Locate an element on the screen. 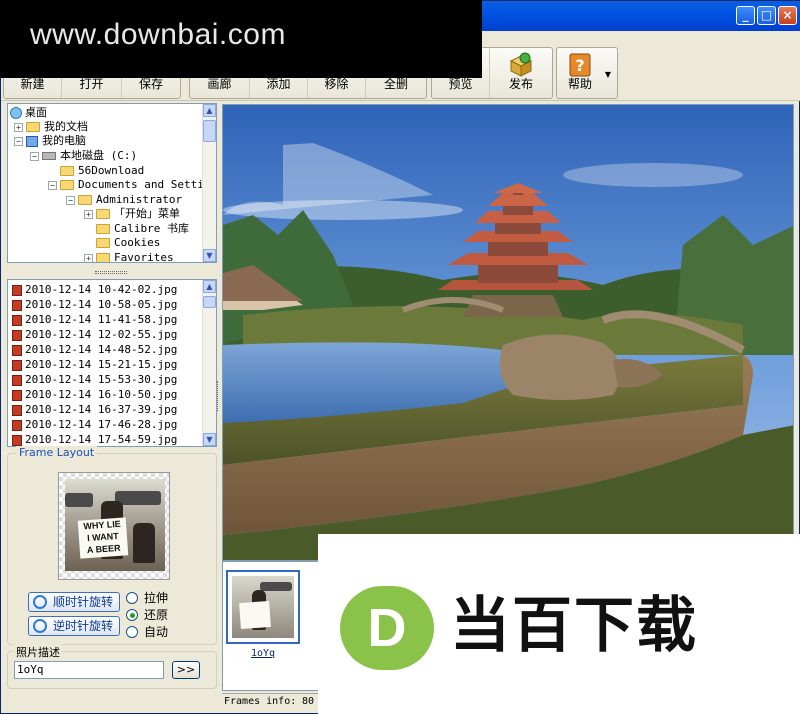  tree-item-desktop: 桌面 is located at coordinates (28, 113).